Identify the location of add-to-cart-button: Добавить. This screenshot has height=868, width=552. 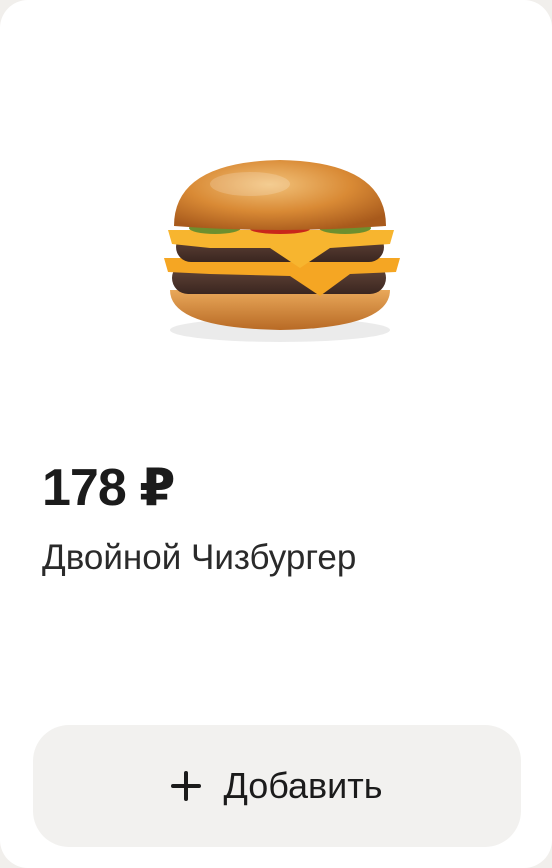
(277, 786).